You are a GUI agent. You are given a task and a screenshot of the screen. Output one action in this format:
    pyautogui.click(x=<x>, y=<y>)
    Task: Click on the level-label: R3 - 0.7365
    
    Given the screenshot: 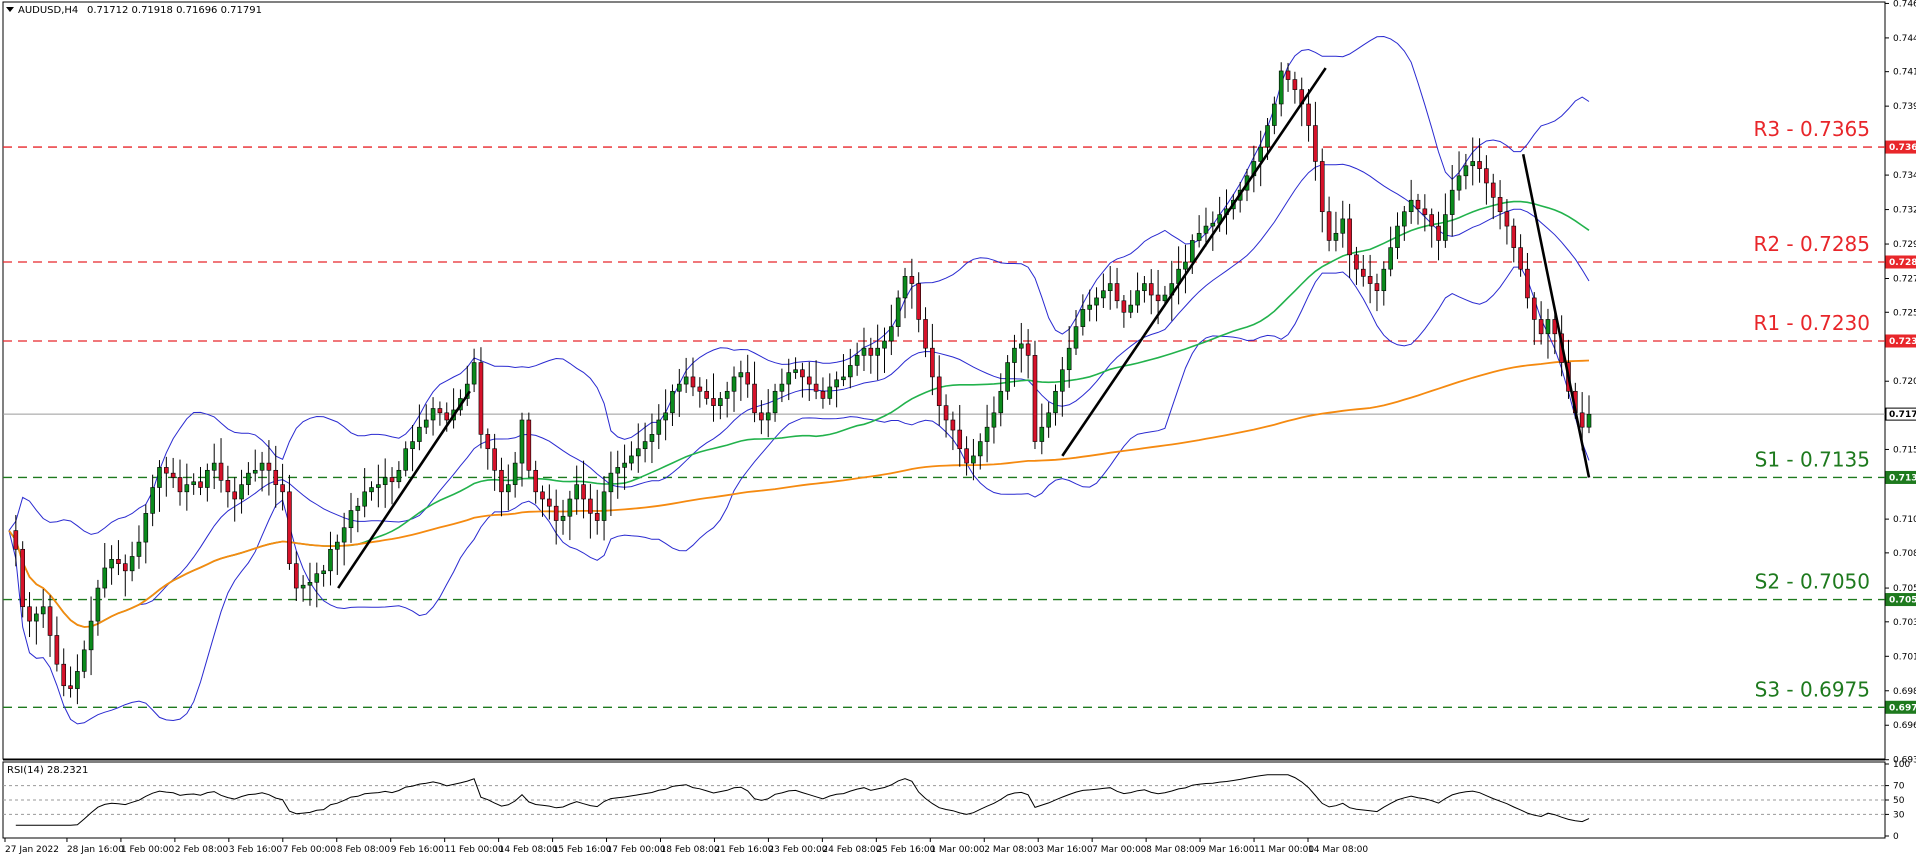 What is the action you would take?
    pyautogui.click(x=1811, y=129)
    